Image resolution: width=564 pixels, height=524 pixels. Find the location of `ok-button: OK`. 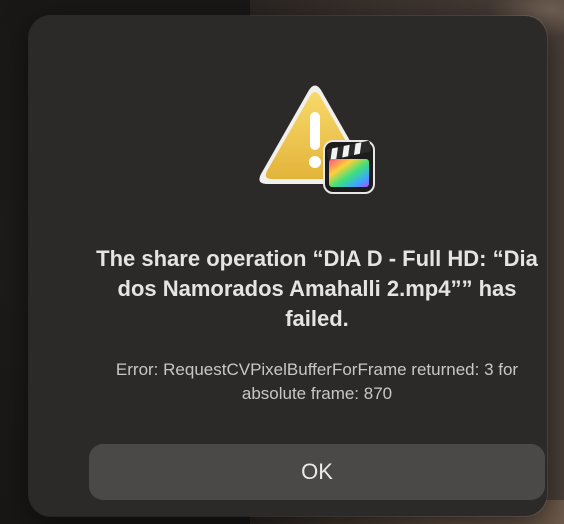

ok-button: OK is located at coordinates (317, 472).